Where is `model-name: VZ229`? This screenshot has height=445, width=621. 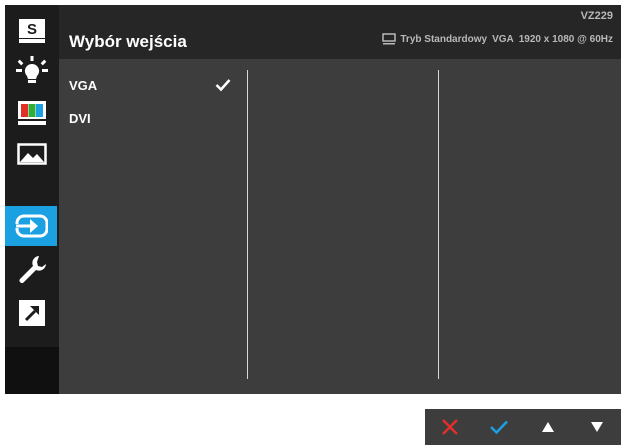 model-name: VZ229 is located at coordinates (596, 16).